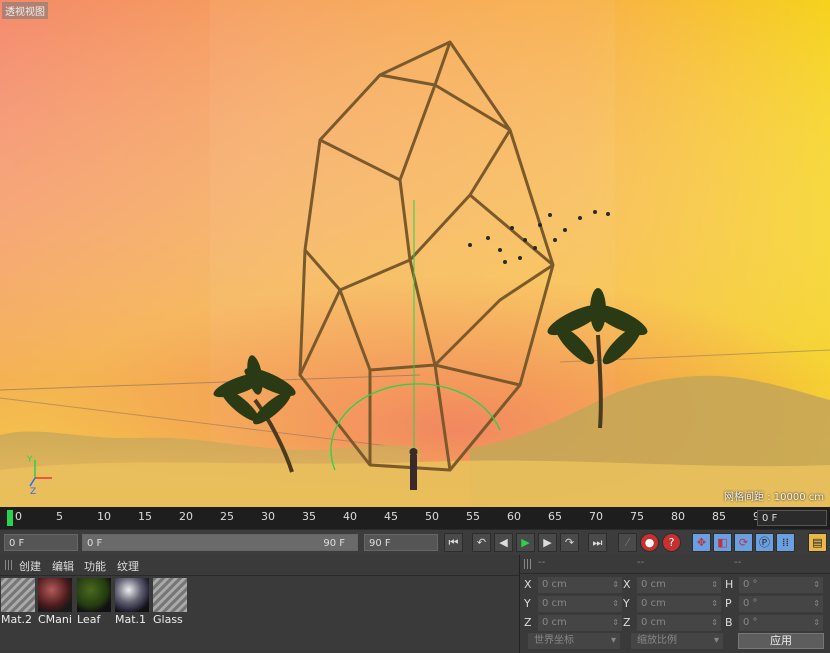  What do you see at coordinates (514, 516) in the screenshot?
I see `timeline-tick: 60` at bounding box center [514, 516].